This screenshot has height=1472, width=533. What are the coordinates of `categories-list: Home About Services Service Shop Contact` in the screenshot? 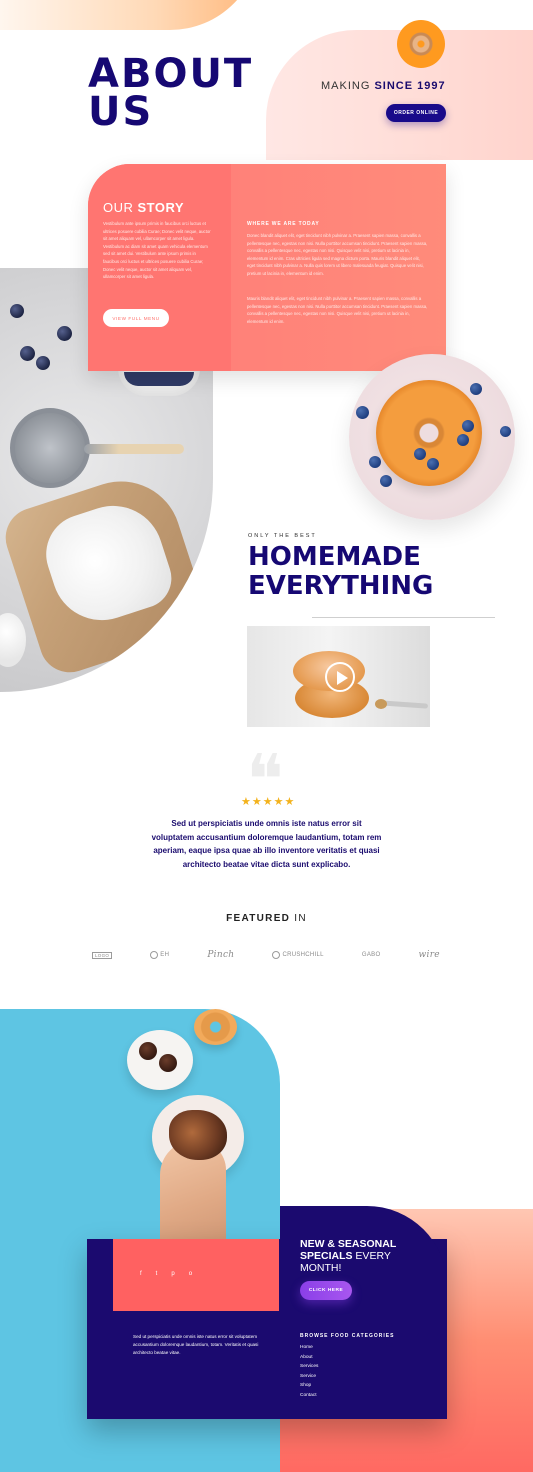 It's located at (309, 1371).